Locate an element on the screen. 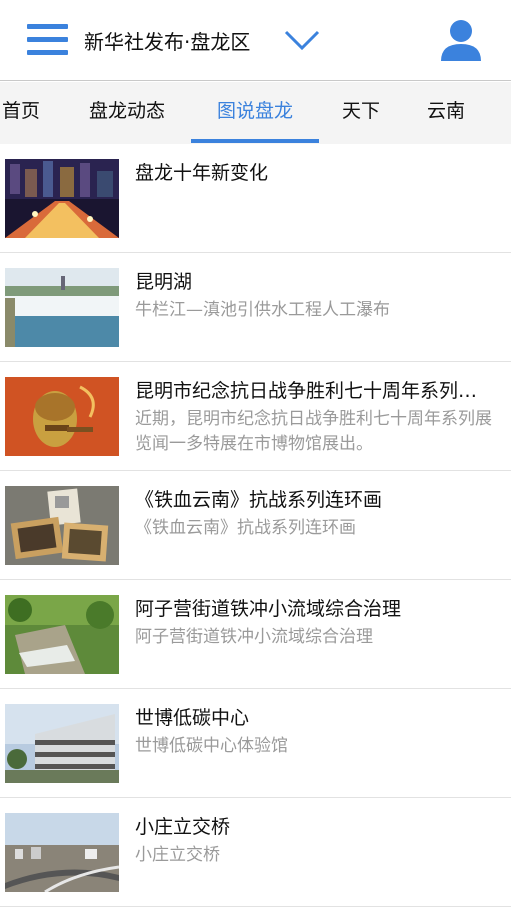 The image size is (511, 910). user-icon is located at coordinates (461, 40).